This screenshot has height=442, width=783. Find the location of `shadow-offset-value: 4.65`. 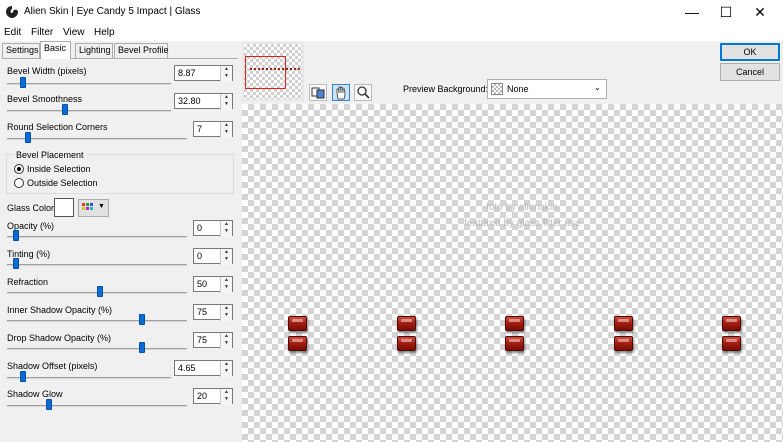

shadow-offset-value: 4.65 is located at coordinates (187, 368).